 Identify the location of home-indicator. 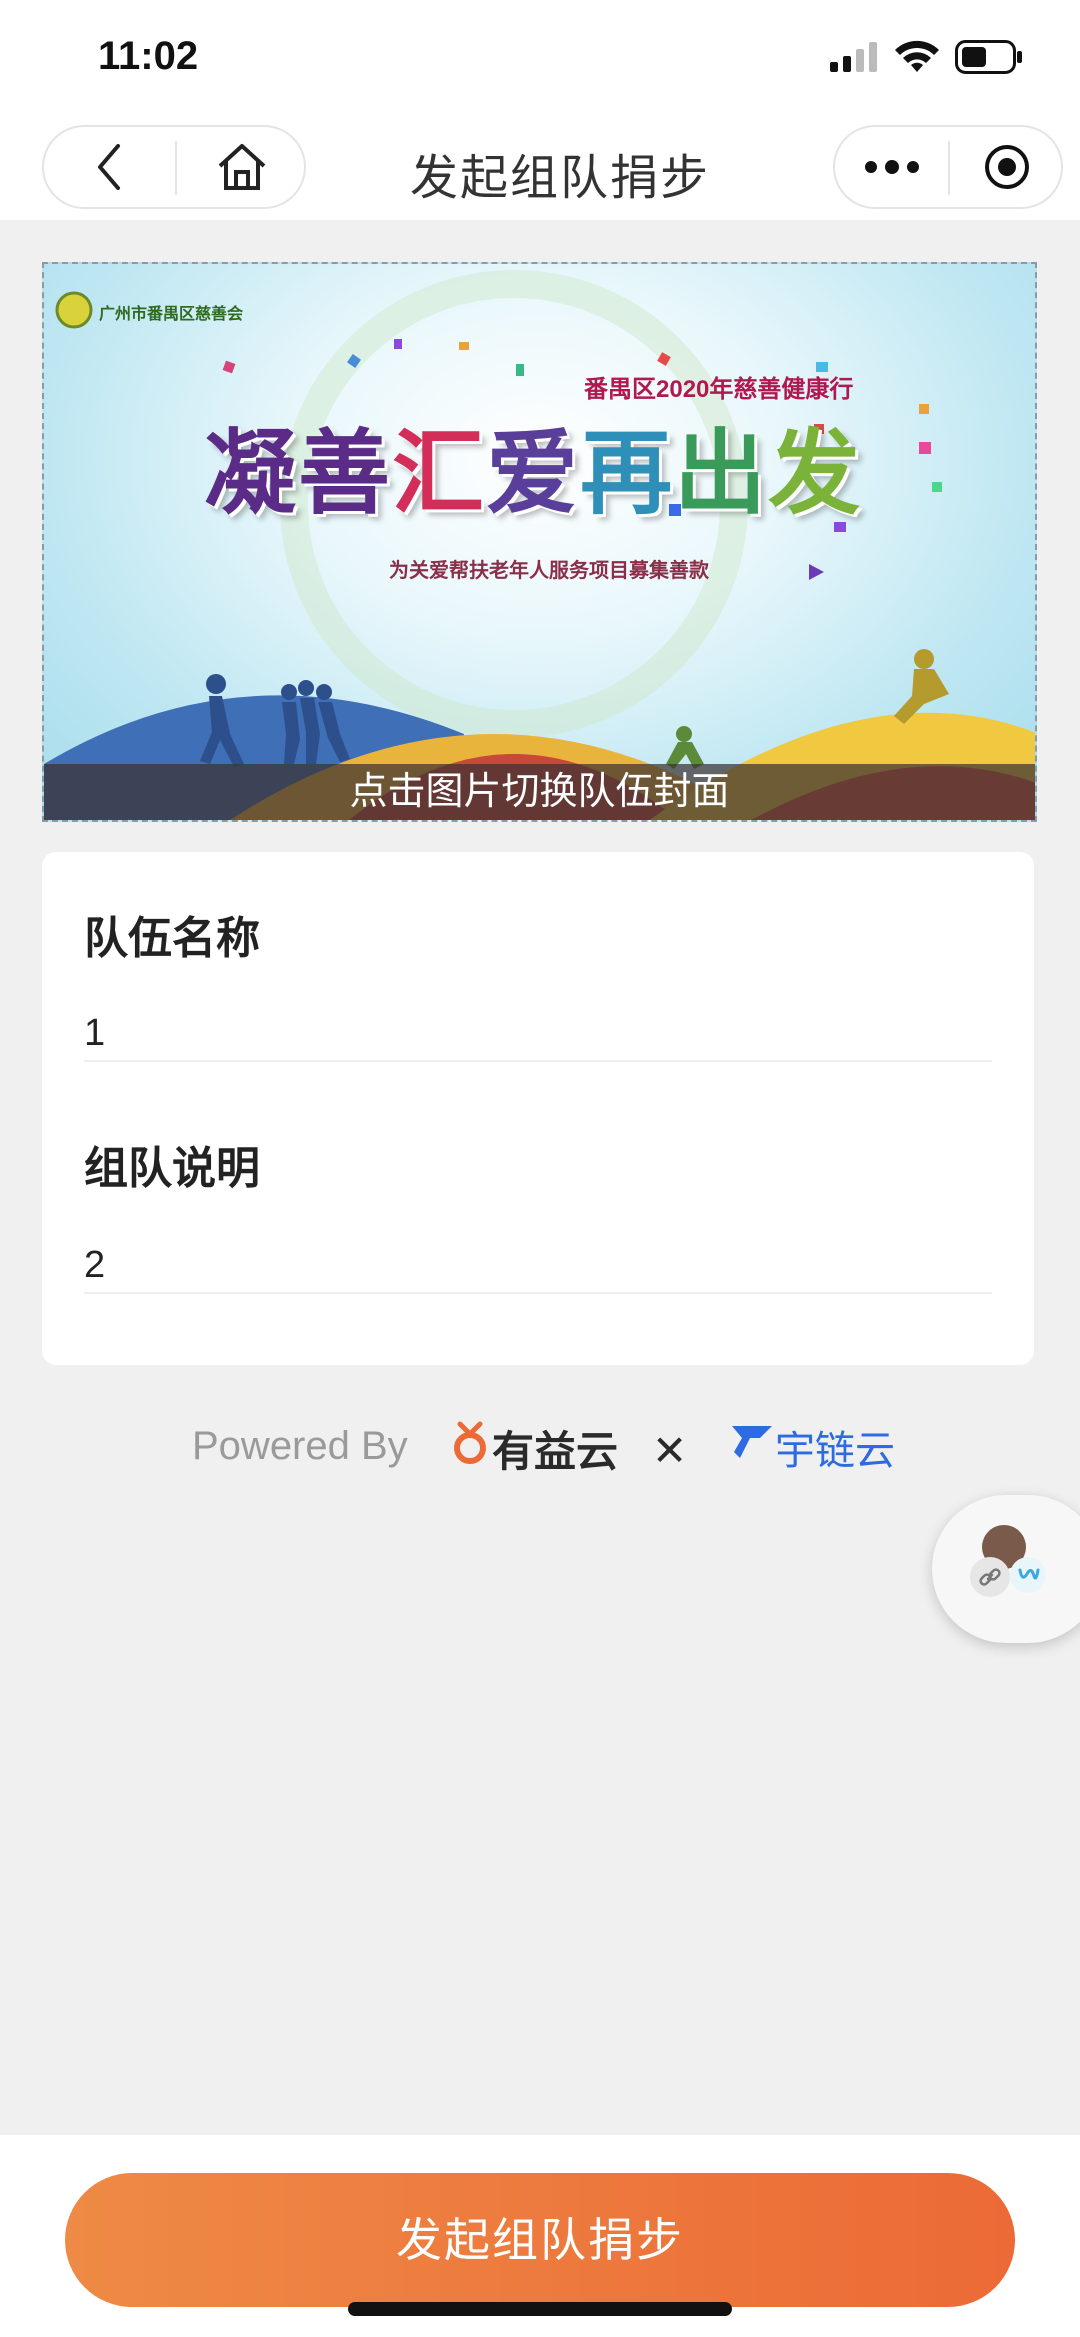
(540, 2309).